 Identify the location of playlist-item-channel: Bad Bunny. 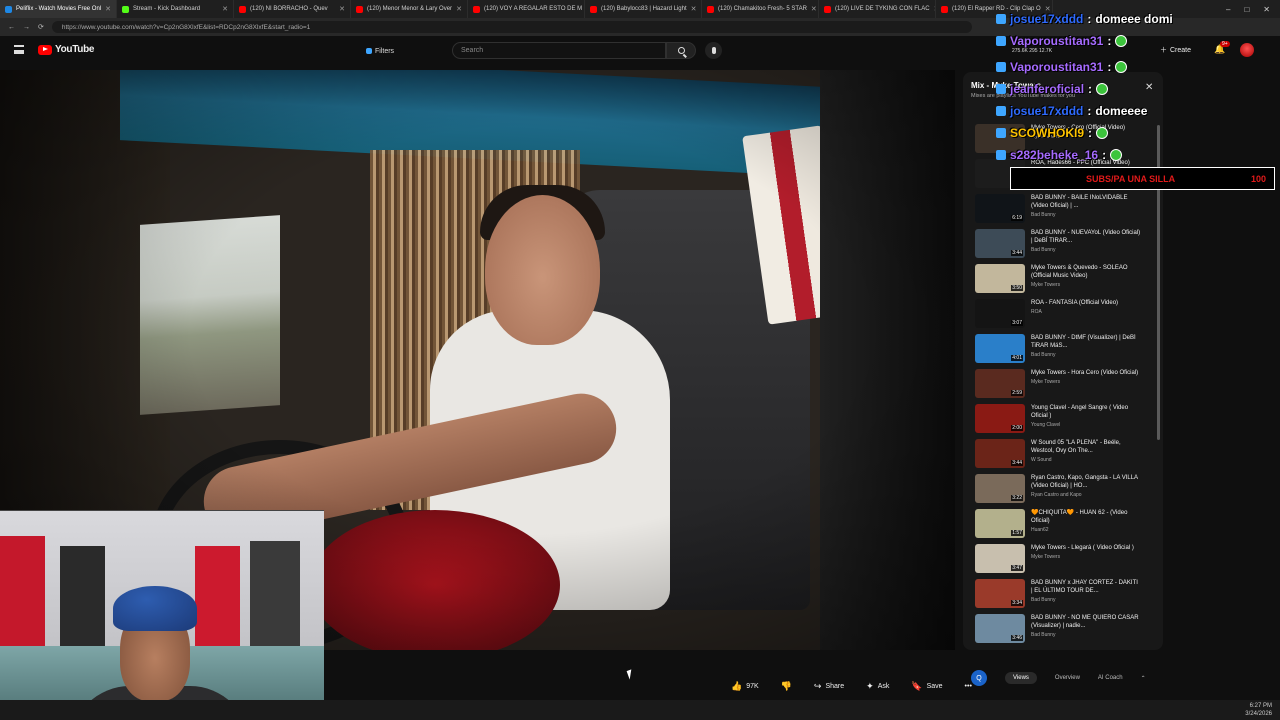
(1043, 215).